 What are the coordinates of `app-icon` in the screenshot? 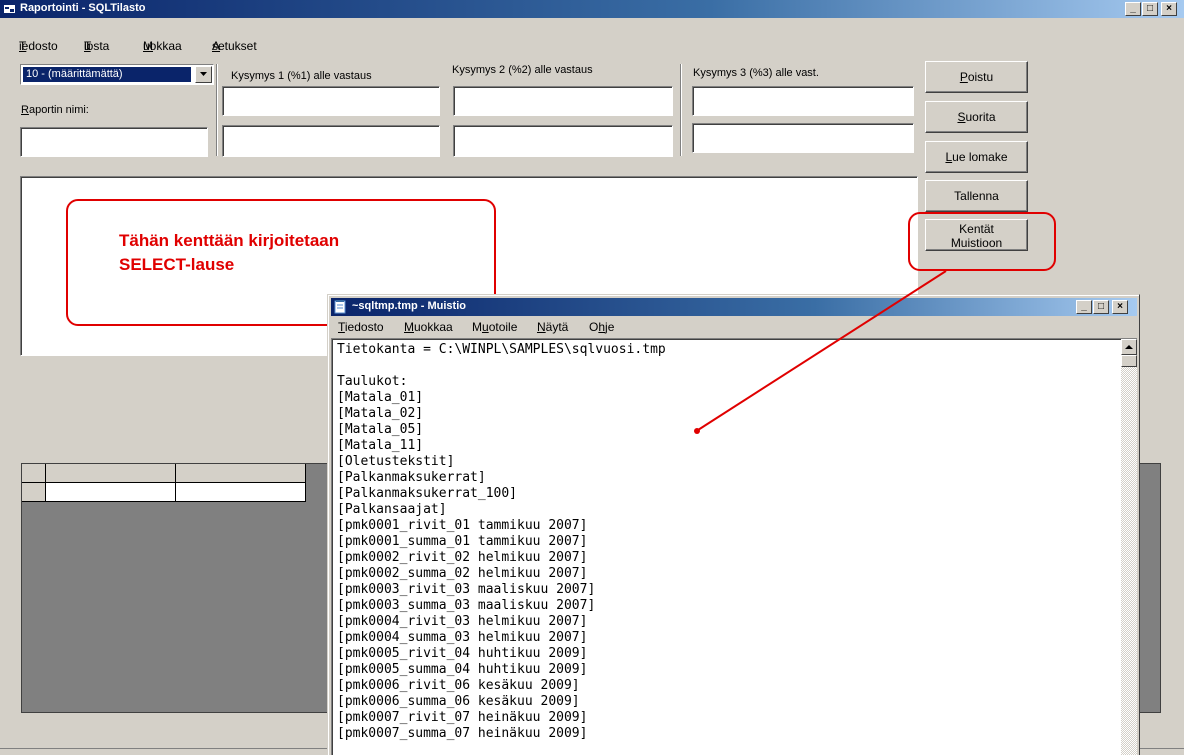 It's located at (9, 9).